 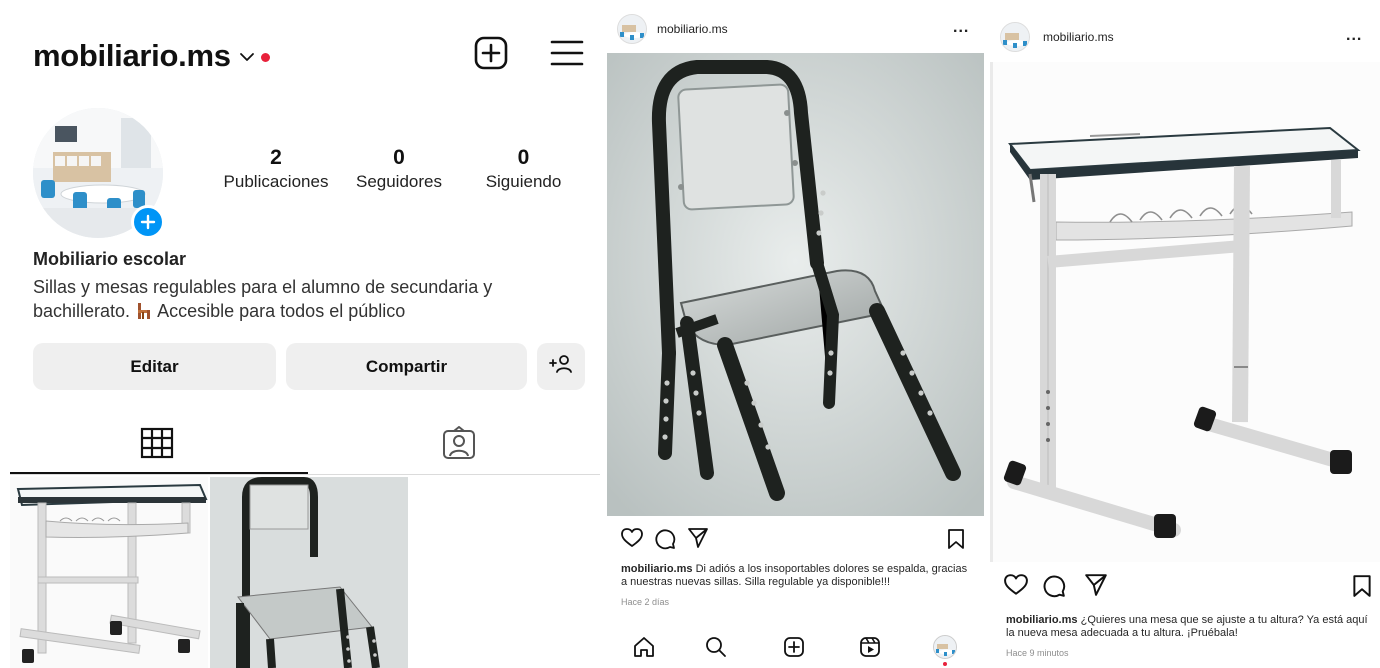 I want to click on add-person-icon, so click(x=561, y=366).